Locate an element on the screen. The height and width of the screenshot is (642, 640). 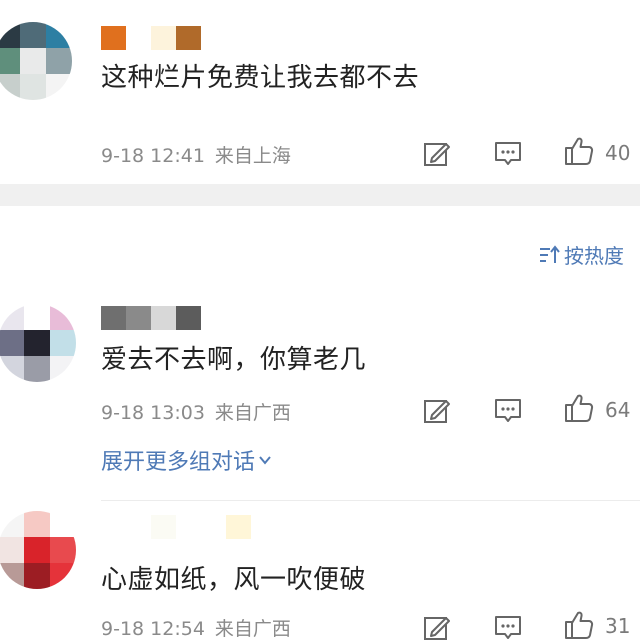
comment-meta: 9-18 13:03 来自广西 is located at coordinates (201, 411).